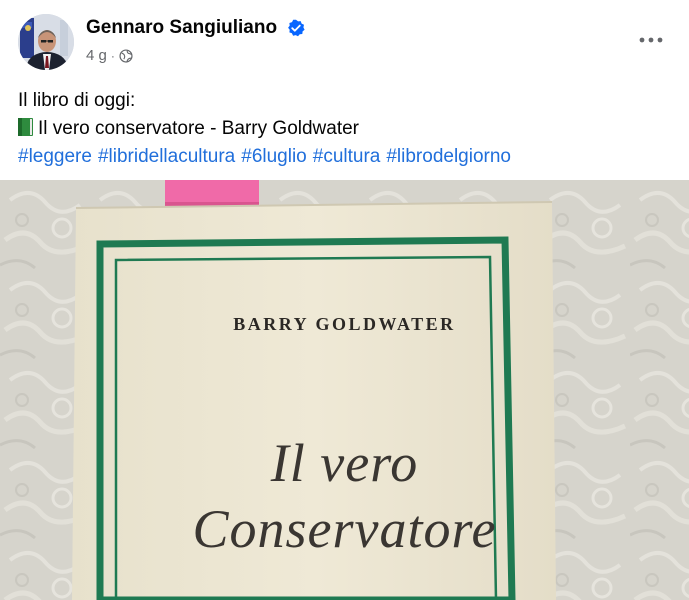 This screenshot has width=689, height=600. I want to click on post-text-line2: Il vero conservatore - Barry Goldwater, so click(267, 129).